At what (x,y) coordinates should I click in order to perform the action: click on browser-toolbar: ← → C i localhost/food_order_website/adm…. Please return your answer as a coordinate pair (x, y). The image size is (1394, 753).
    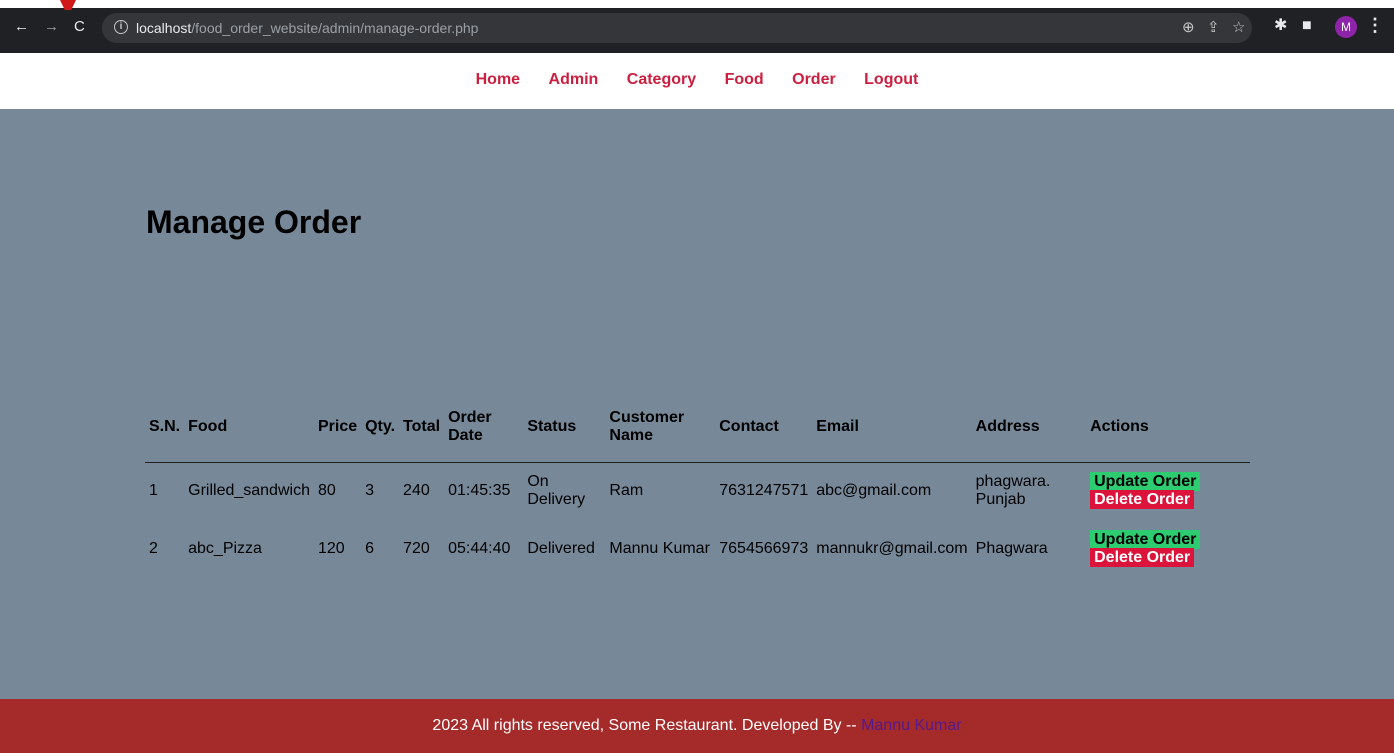
    Looking at the image, I should click on (697, 26).